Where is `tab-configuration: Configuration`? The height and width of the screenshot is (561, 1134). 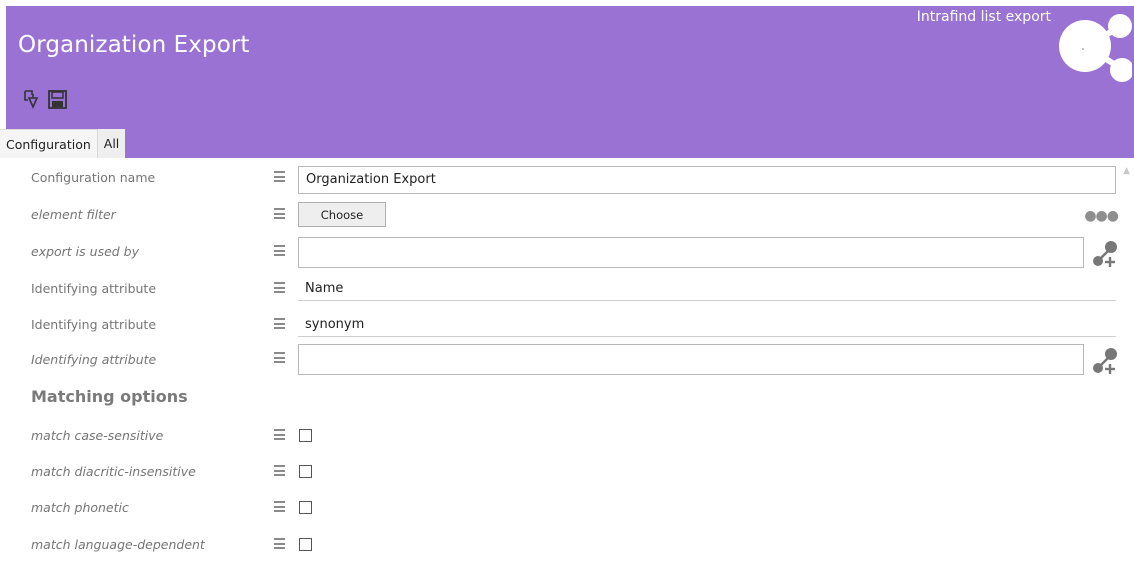 tab-configuration: Configuration is located at coordinates (48, 143).